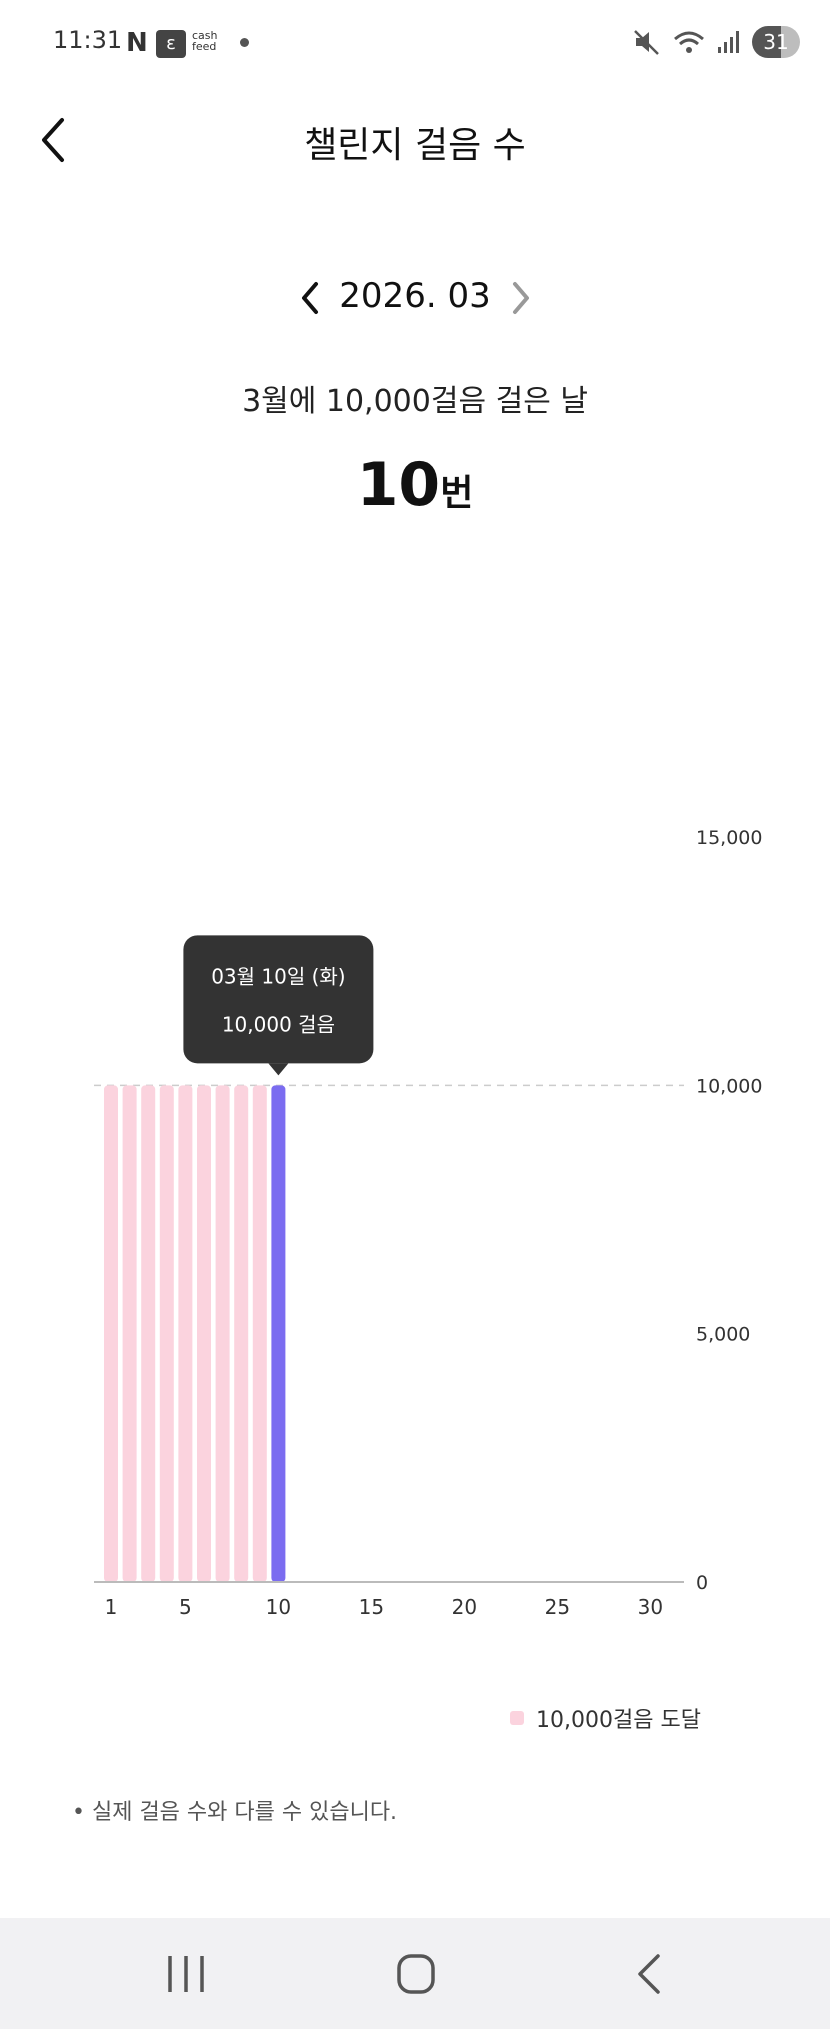 The height and width of the screenshot is (2029, 830). What do you see at coordinates (729, 838) in the screenshot?
I see `y-tick-label: 15,000` at bounding box center [729, 838].